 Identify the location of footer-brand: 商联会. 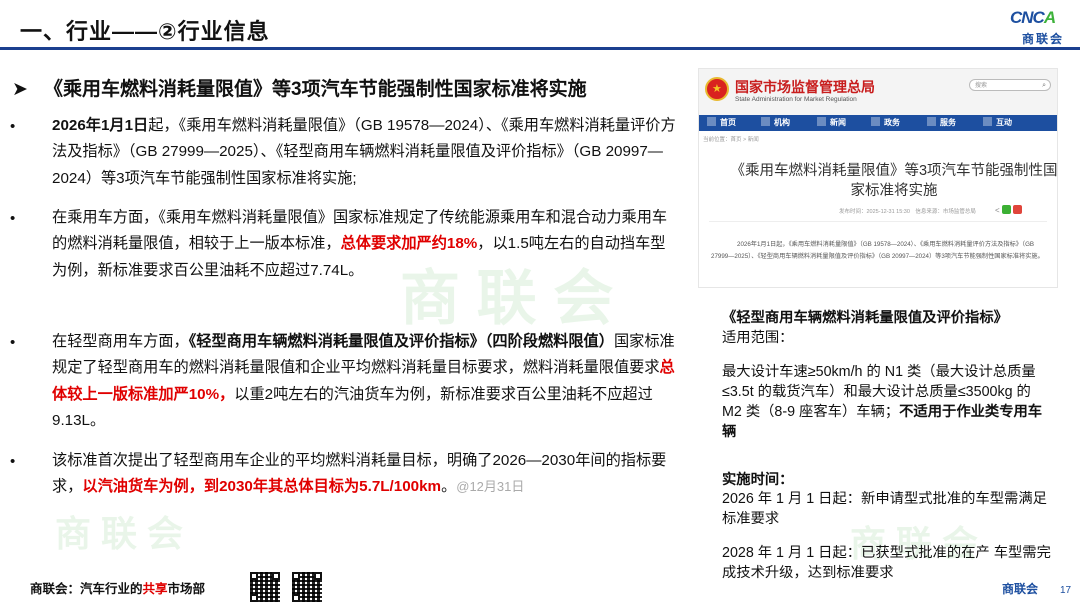
(1020, 589).